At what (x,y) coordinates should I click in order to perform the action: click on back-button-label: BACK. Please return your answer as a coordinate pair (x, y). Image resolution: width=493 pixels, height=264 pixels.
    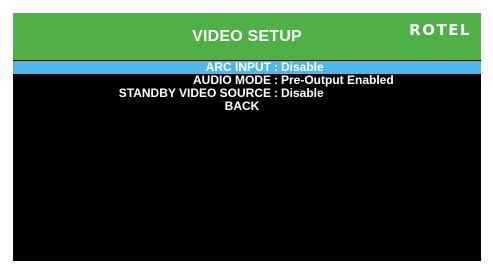
    Looking at the image, I should click on (242, 106).